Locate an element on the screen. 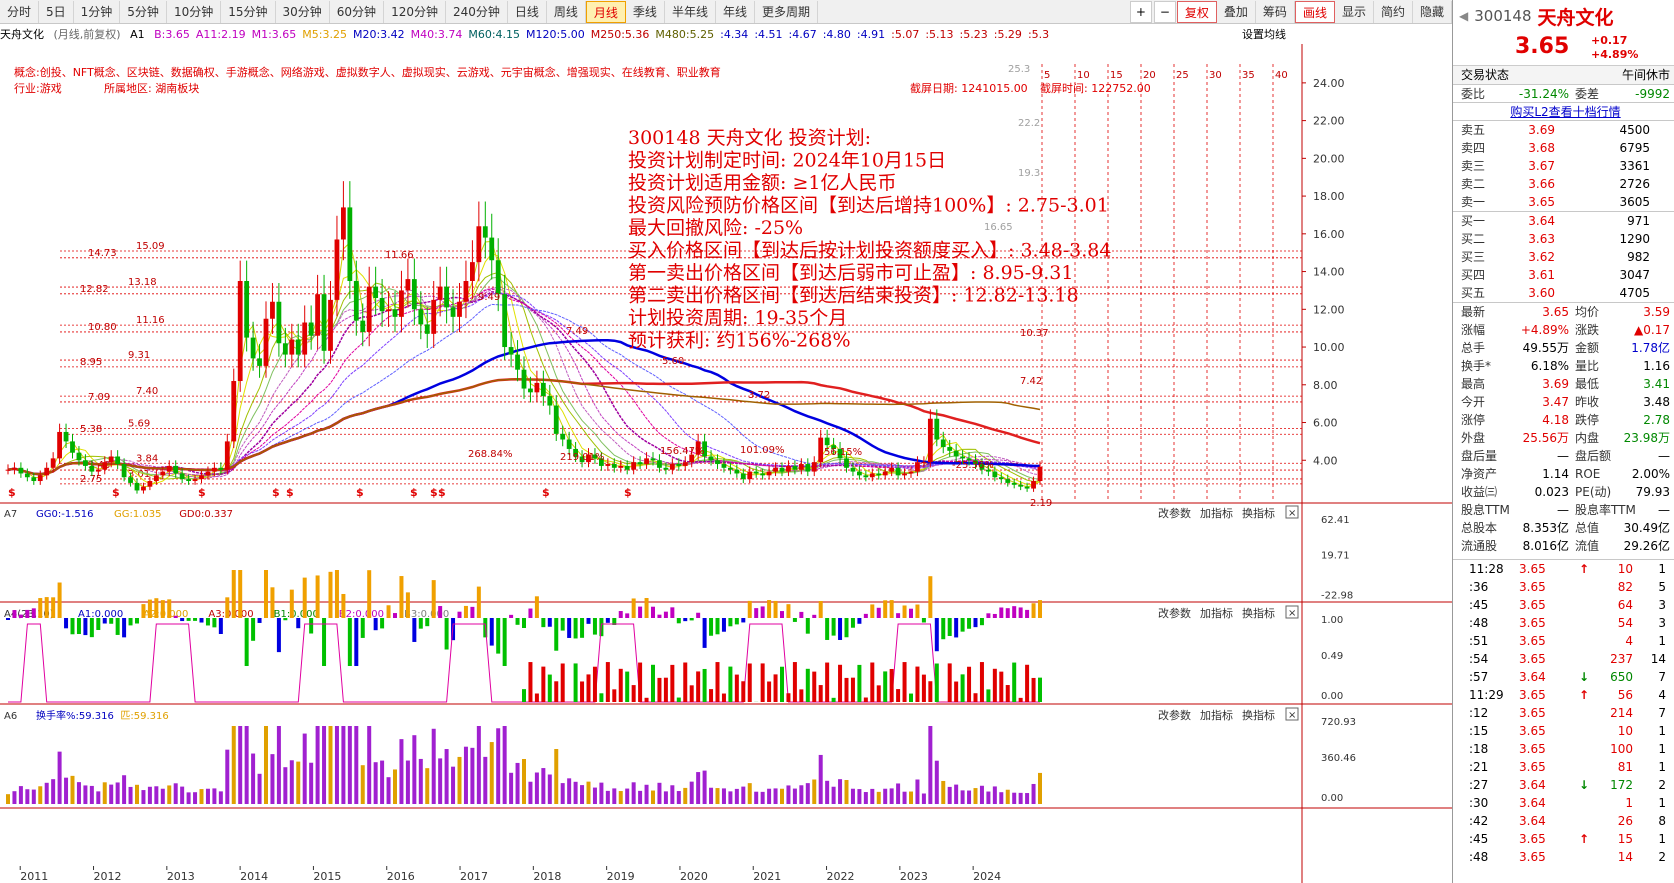  period-tab-11: 周线 is located at coordinates (566, 11).